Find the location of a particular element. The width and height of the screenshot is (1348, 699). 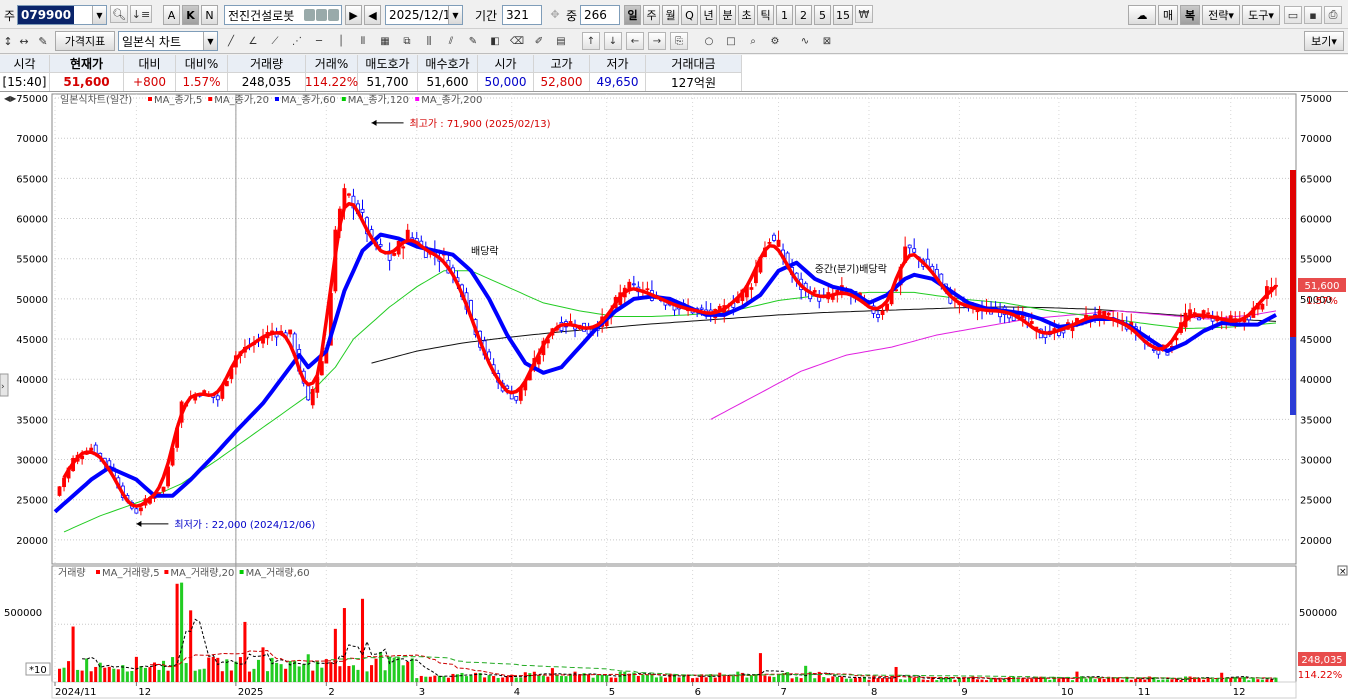

view-button: 보기 ▾ is located at coordinates (1324, 41).